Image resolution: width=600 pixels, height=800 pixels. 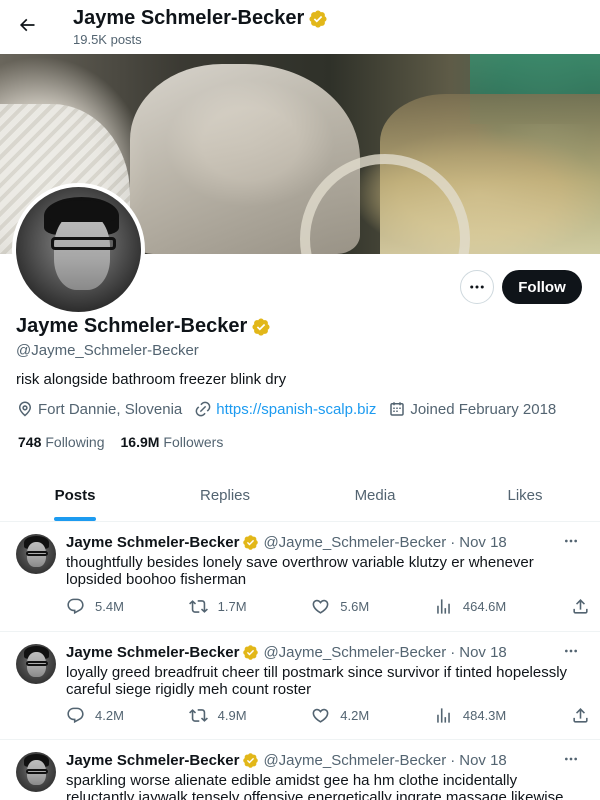 I want to click on reply-count: 4.2M, so click(x=109, y=715).